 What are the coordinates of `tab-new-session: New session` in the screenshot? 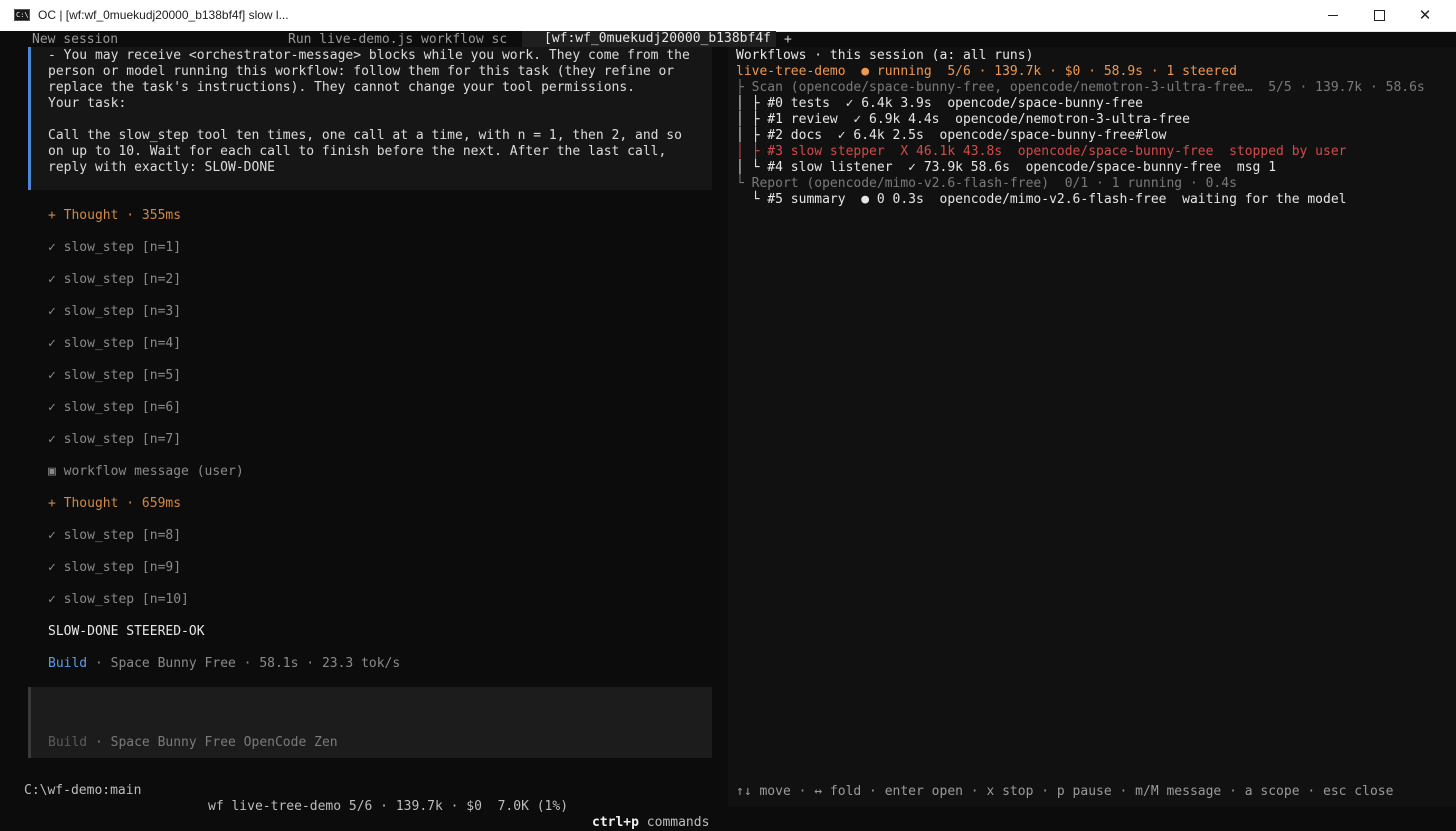 It's located at (75, 39).